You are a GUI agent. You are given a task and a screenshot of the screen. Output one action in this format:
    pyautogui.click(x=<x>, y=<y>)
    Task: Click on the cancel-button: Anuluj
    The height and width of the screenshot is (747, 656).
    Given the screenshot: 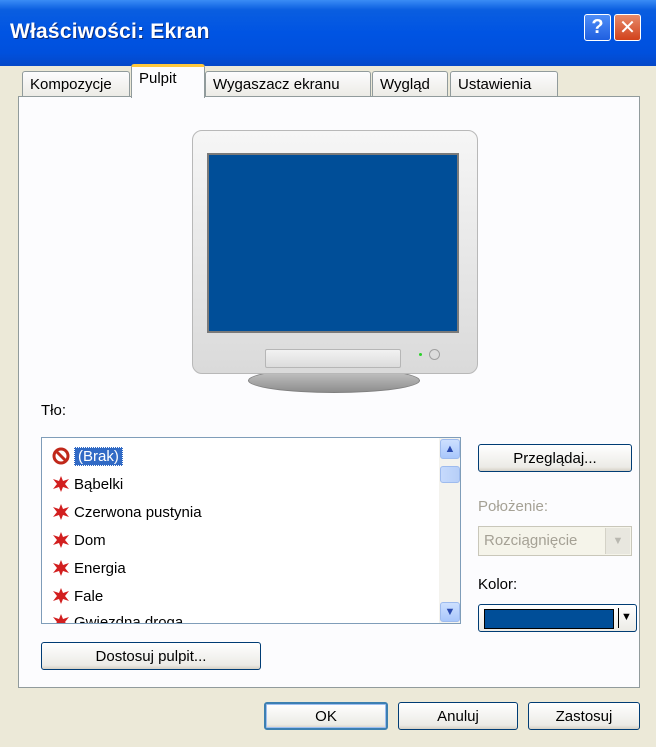 What is the action you would take?
    pyautogui.click(x=458, y=716)
    